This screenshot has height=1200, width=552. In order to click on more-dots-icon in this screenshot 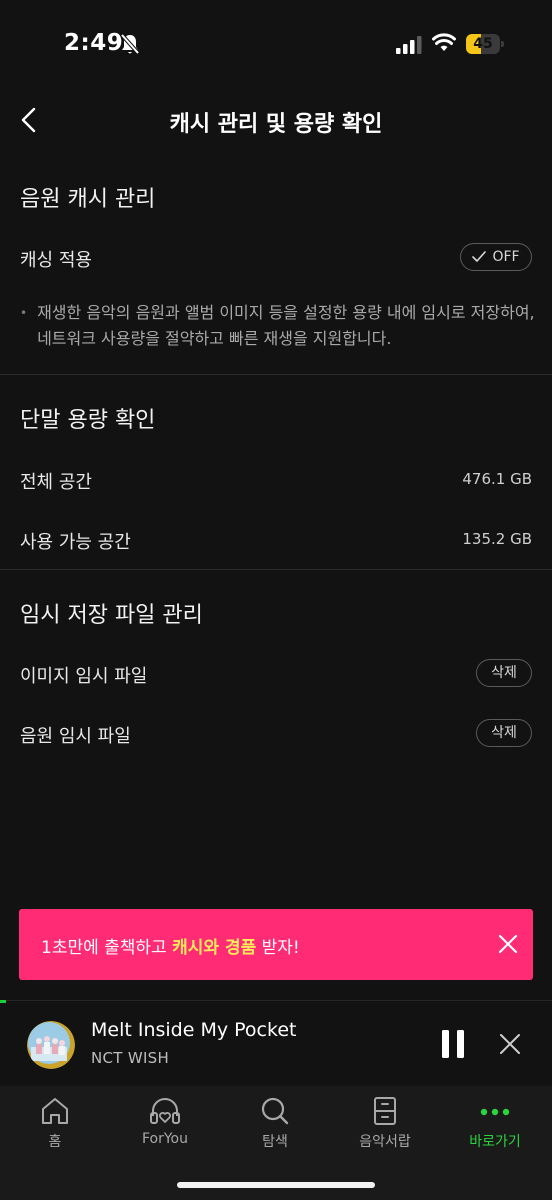, I will do `click(495, 1112)`.